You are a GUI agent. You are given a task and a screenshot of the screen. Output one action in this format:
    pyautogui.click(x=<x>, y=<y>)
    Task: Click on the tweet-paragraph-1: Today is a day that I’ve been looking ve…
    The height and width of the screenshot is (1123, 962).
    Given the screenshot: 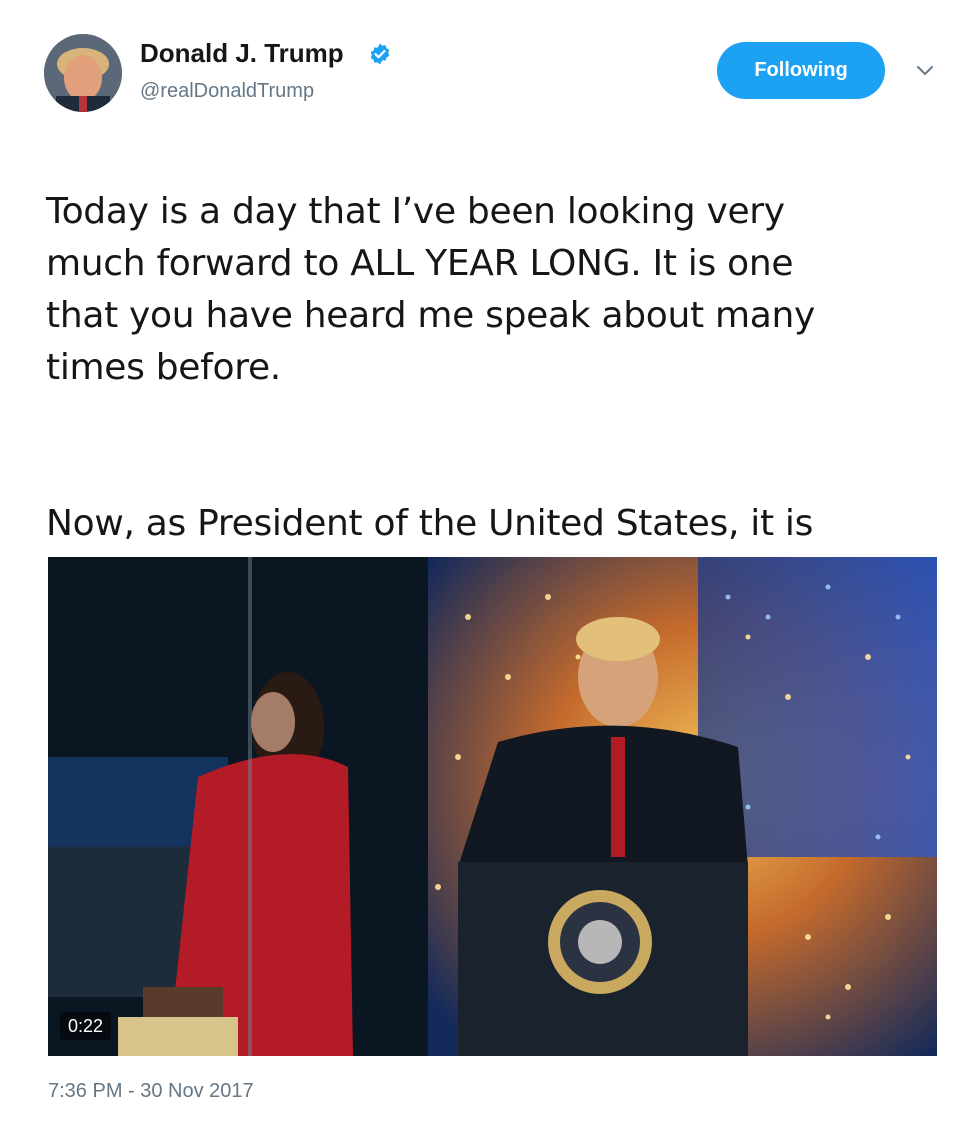 What is the action you would take?
    pyautogui.click(x=431, y=289)
    